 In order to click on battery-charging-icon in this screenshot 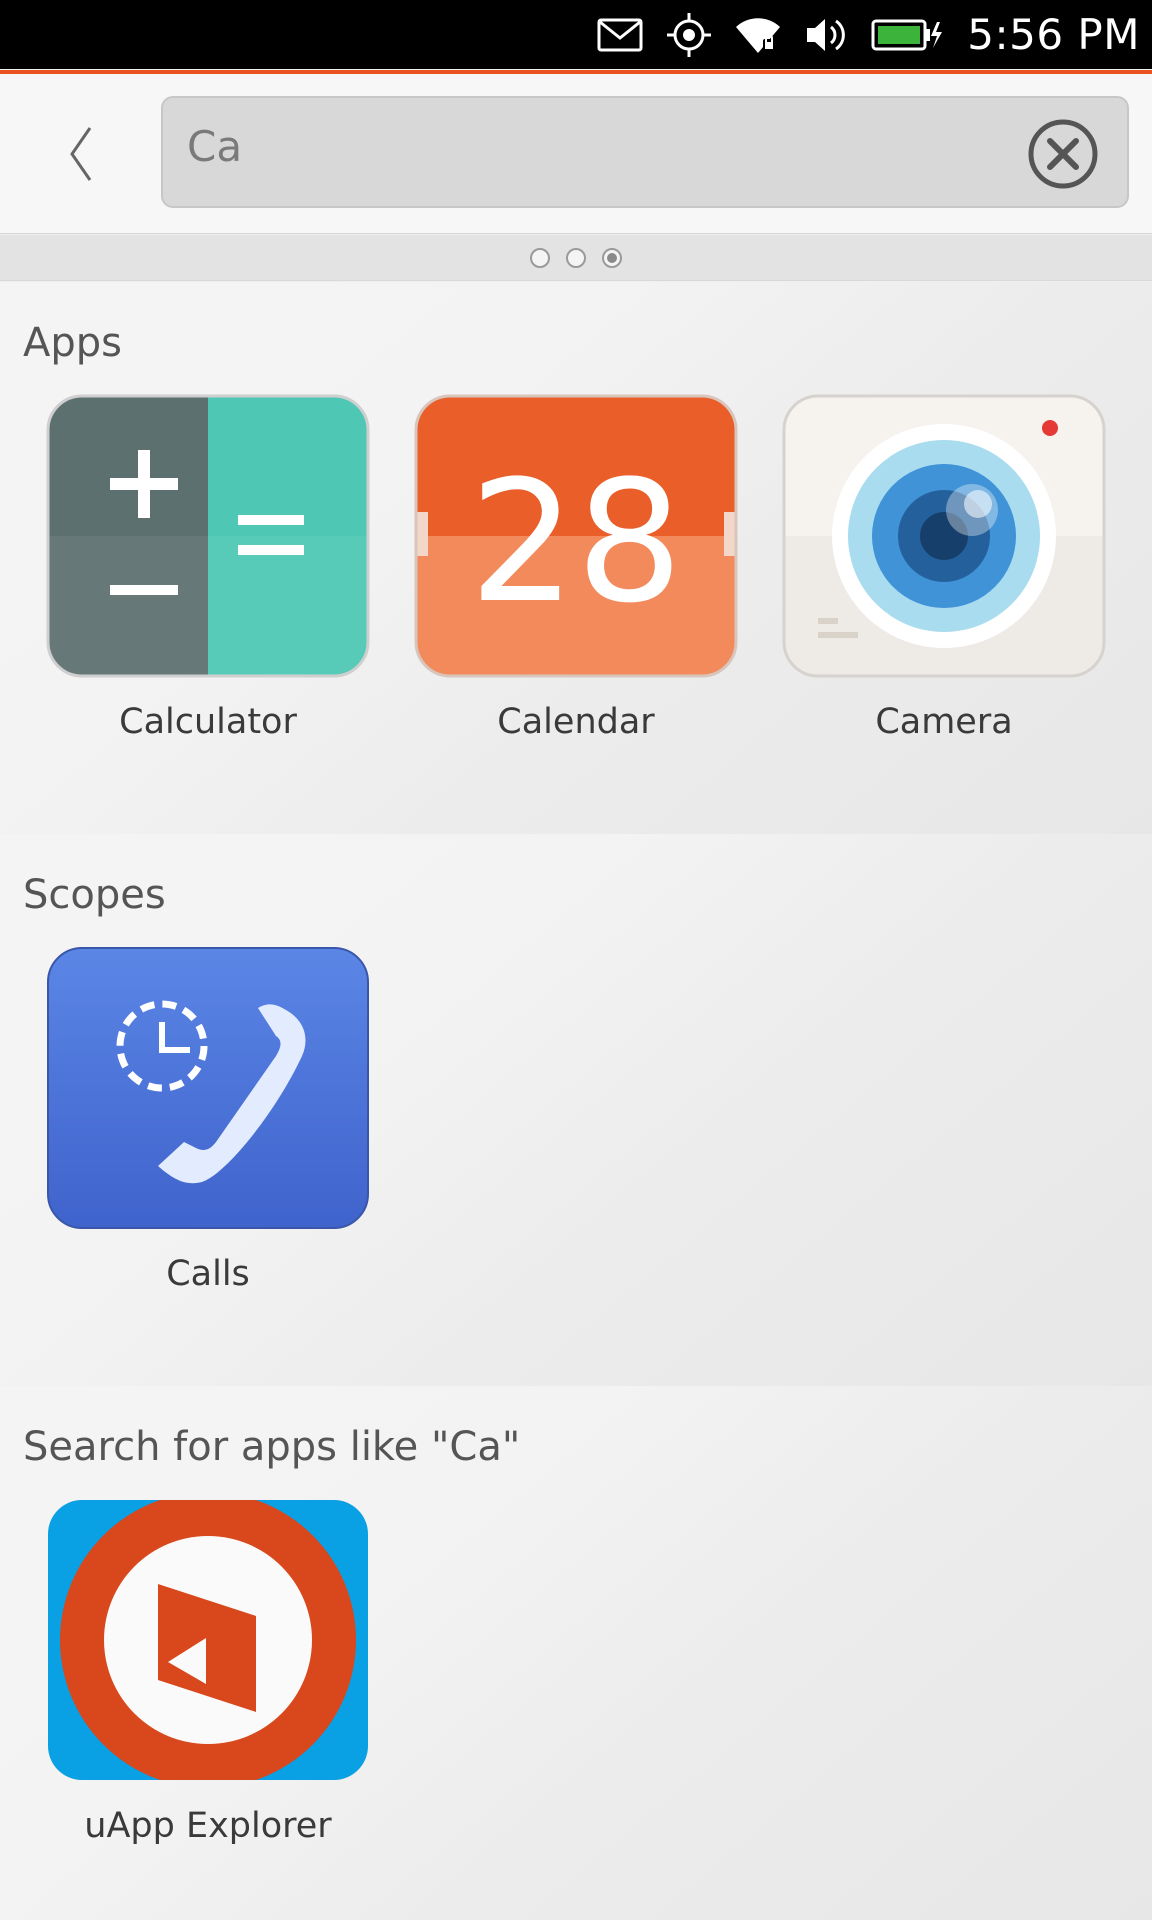, I will do `click(907, 35)`.